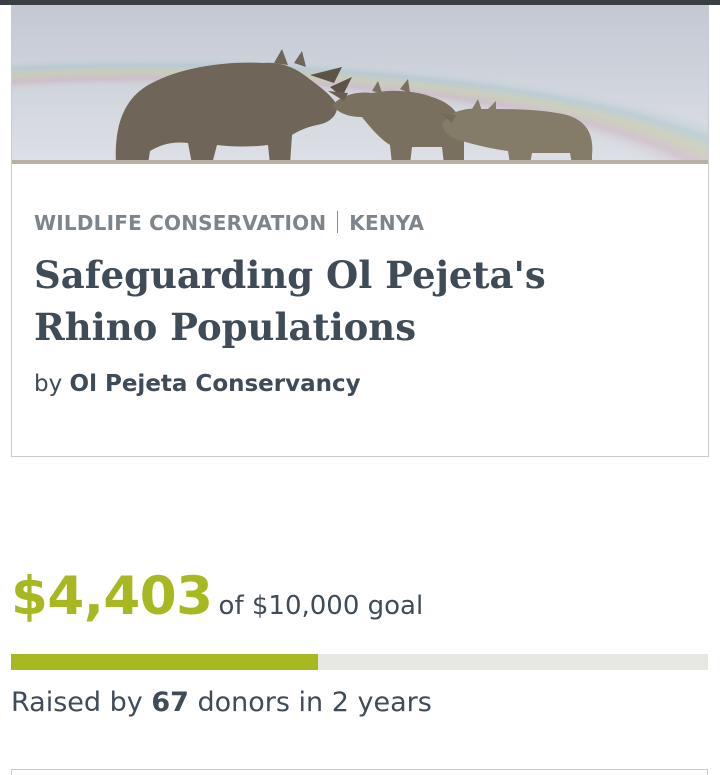 The height and width of the screenshot is (775, 720). Describe the element at coordinates (77, 702) in the screenshot. I see `donors-prefix: Raised by` at that location.